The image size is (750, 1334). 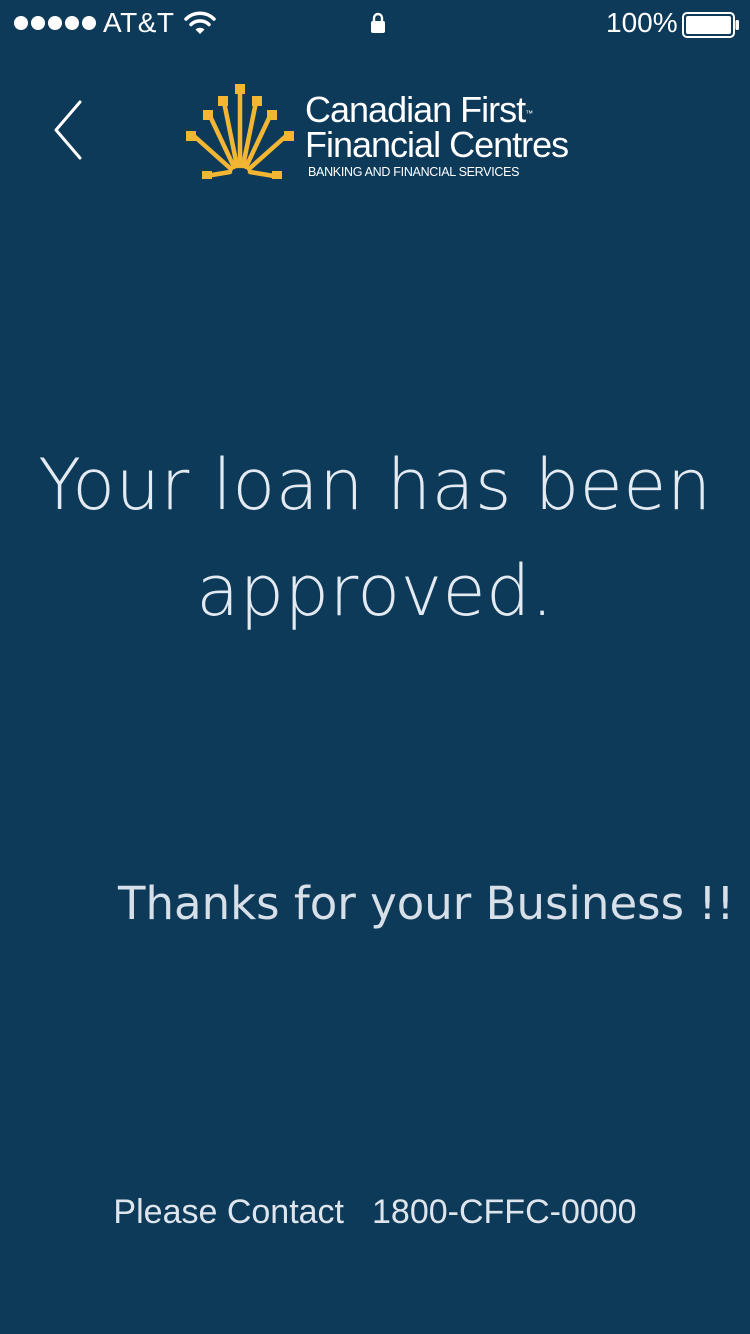 I want to click on signal-strength-icon, so click(x=55, y=23).